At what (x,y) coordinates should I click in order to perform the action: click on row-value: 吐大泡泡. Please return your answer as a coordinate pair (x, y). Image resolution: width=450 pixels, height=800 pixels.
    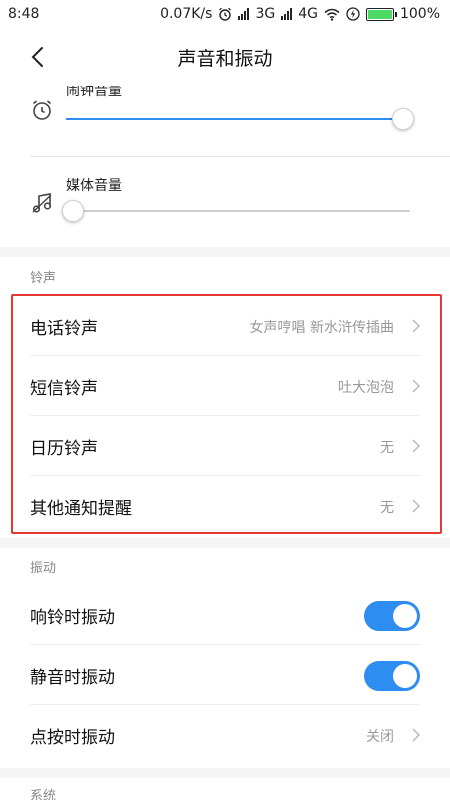
    Looking at the image, I should click on (366, 388).